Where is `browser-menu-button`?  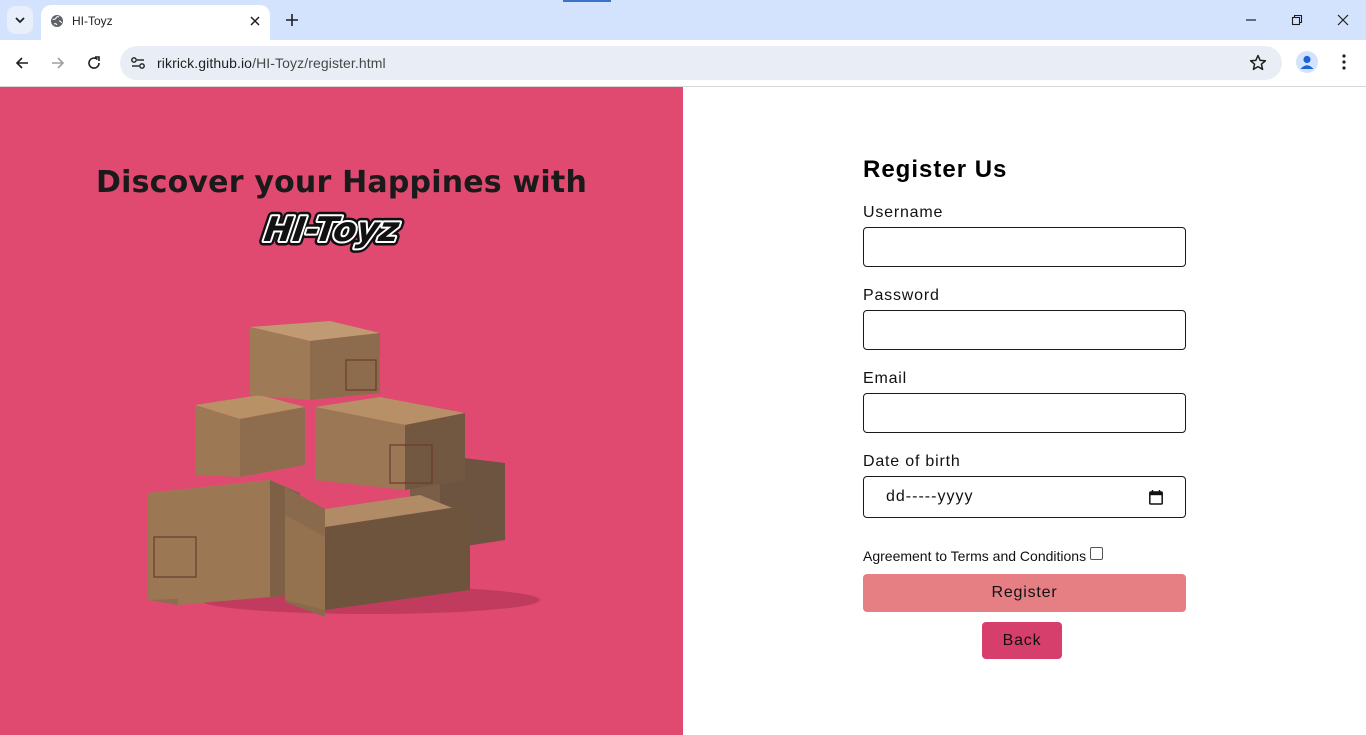
browser-menu-button is located at coordinates (1344, 62).